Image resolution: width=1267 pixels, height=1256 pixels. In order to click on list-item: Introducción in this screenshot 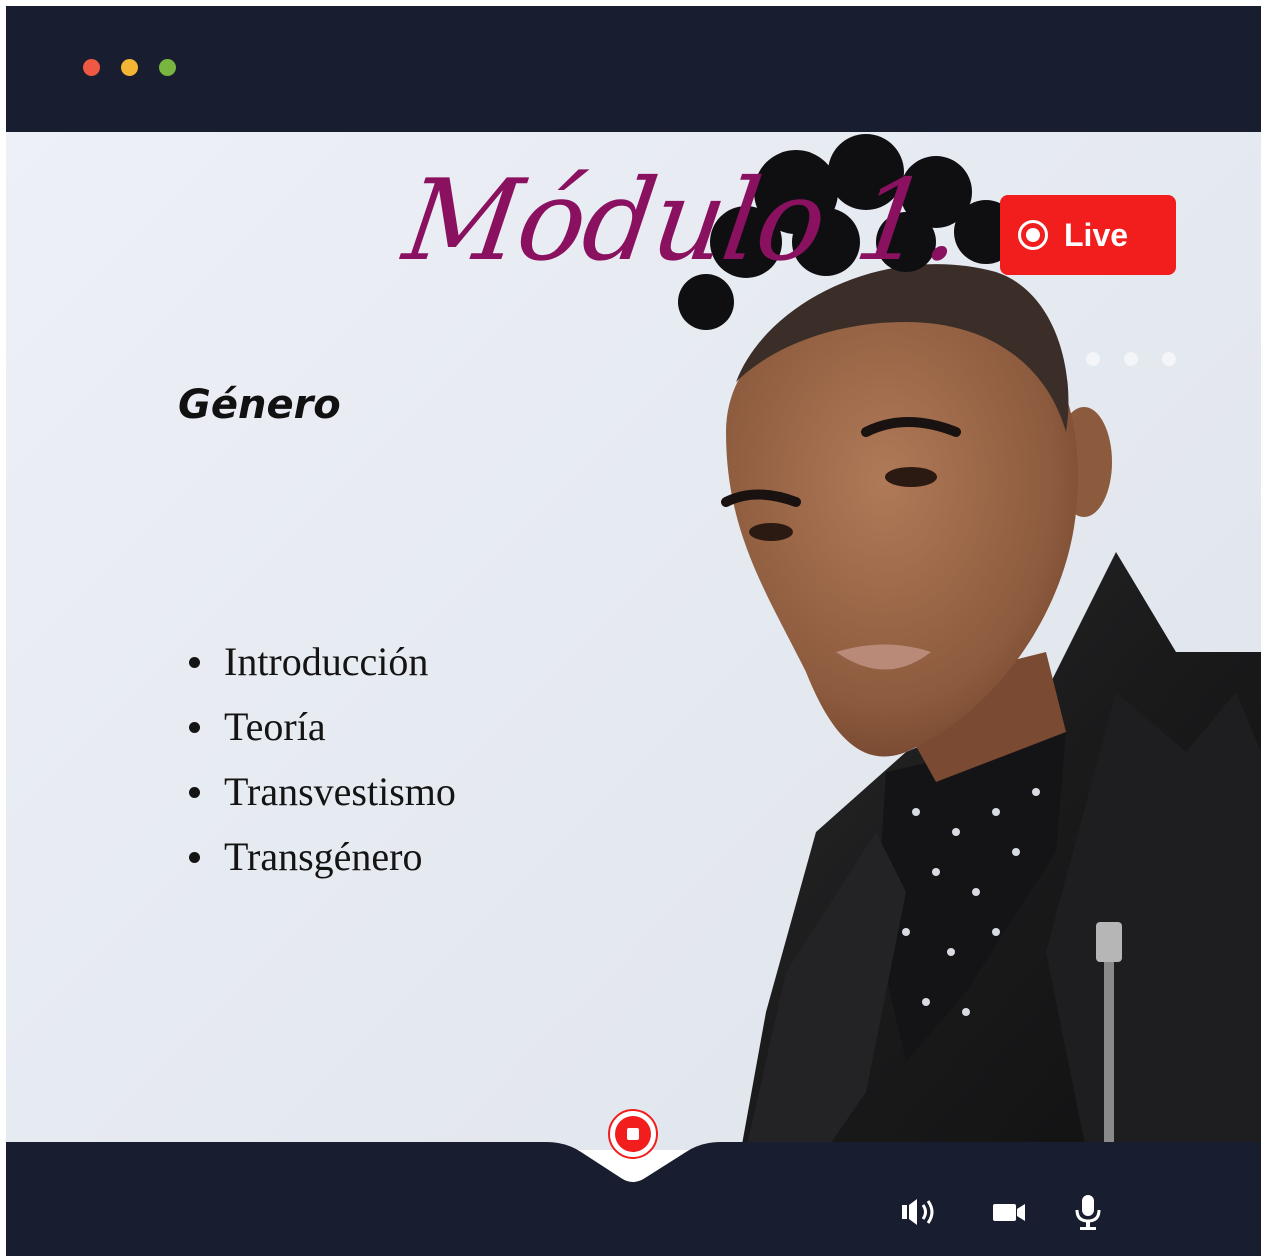, I will do `click(321, 669)`.